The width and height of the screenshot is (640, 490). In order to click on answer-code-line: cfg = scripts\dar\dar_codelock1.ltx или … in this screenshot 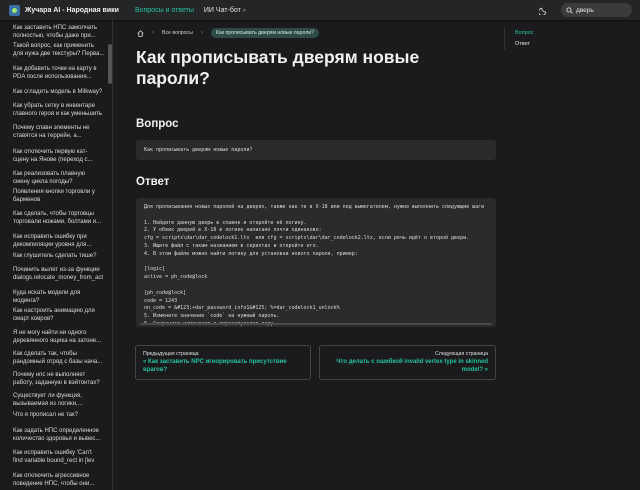, I will do `click(307, 238)`.